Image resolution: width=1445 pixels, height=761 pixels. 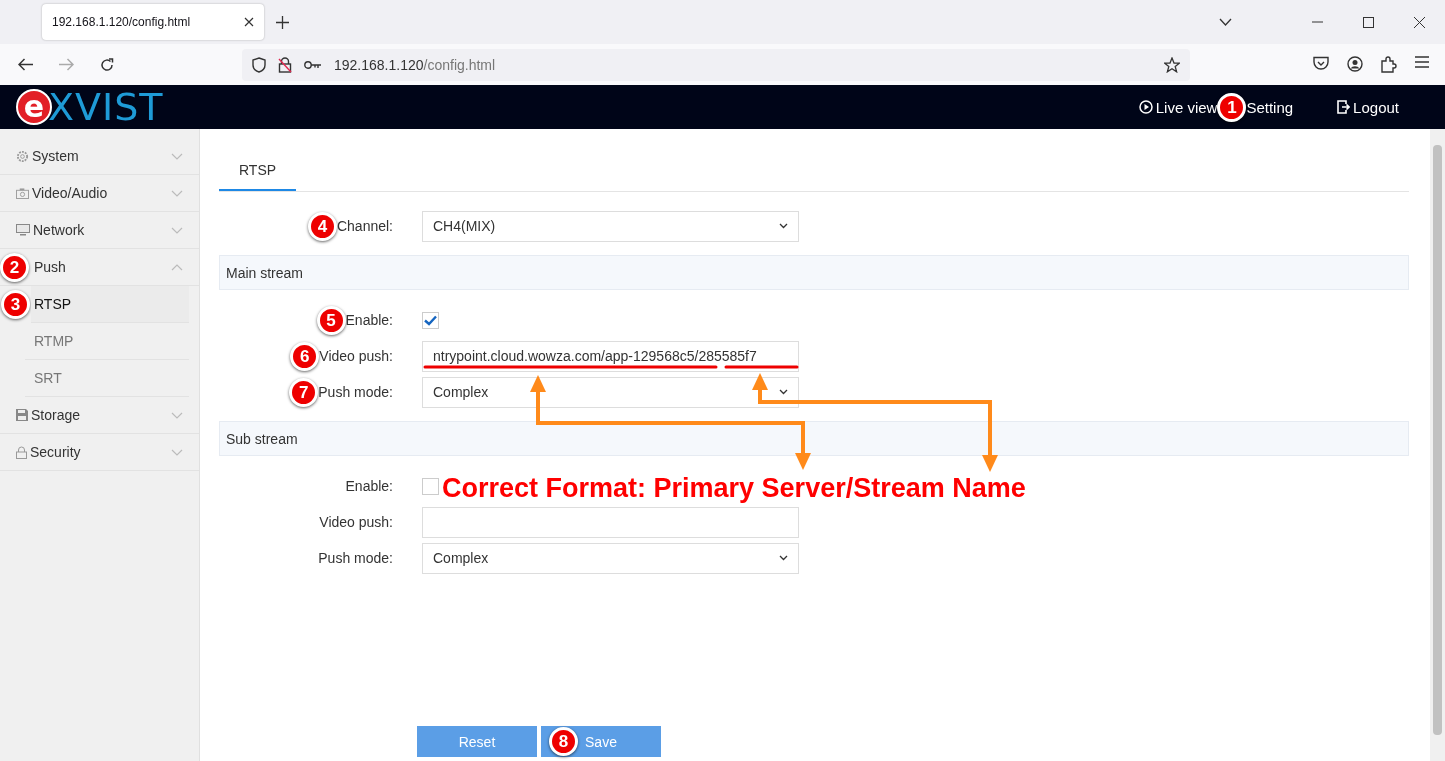 What do you see at coordinates (1232, 107) in the screenshot?
I see `number-badge: 1` at bounding box center [1232, 107].